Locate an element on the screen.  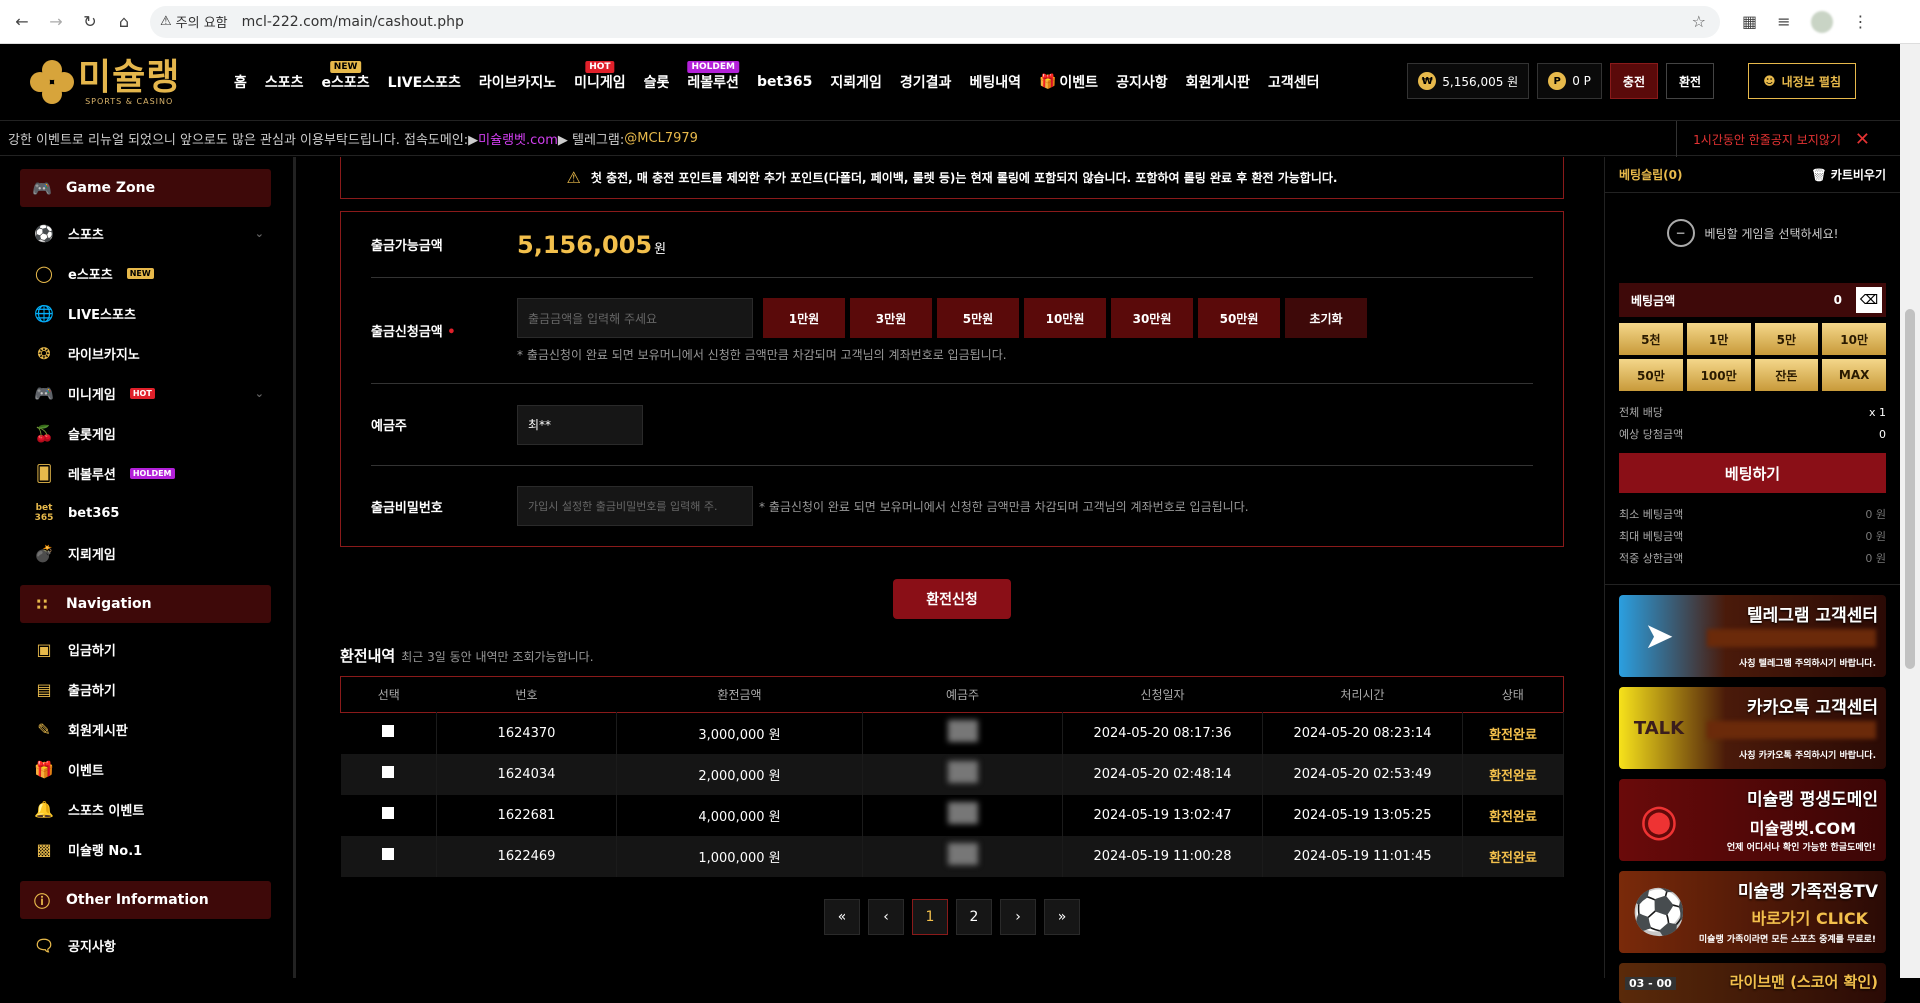
chip-50k: 5만 is located at coordinates (1786, 339).